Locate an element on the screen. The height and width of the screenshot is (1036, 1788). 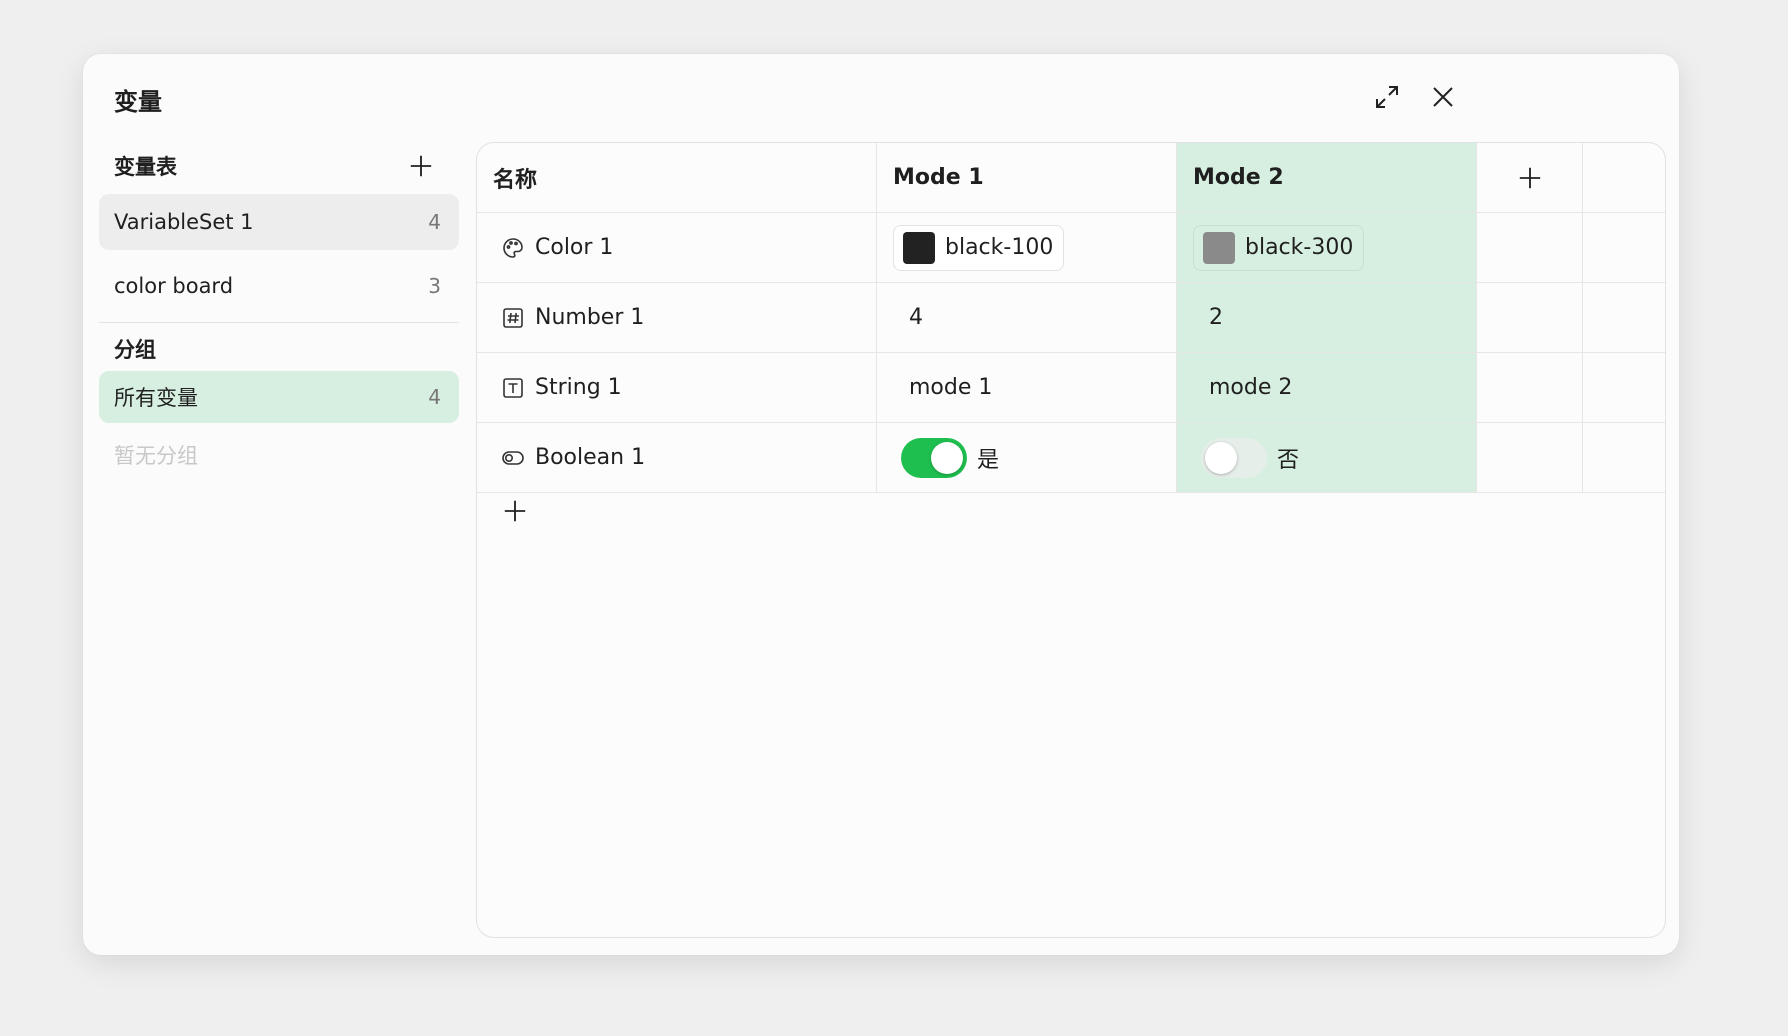
dialog-title: 变量 is located at coordinates (138, 102).